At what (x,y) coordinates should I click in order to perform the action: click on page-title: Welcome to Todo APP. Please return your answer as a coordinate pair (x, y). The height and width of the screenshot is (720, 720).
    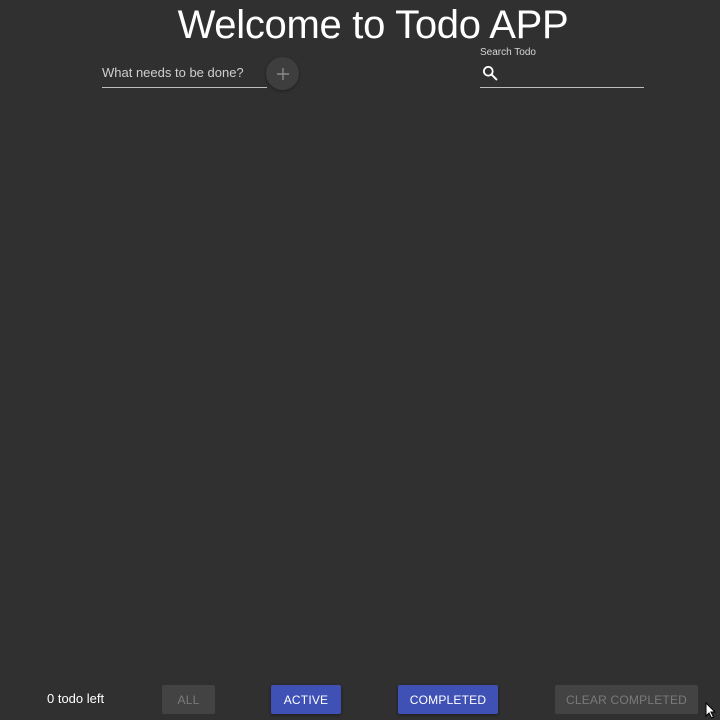
    Looking at the image, I should click on (373, 25).